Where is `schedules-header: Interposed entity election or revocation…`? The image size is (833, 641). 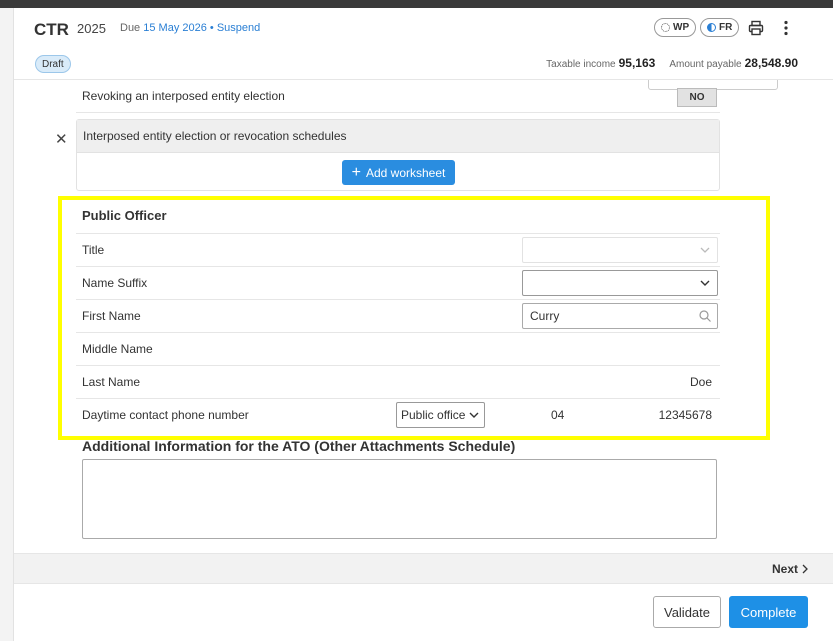 schedules-header: Interposed entity election or revocation… is located at coordinates (398, 136).